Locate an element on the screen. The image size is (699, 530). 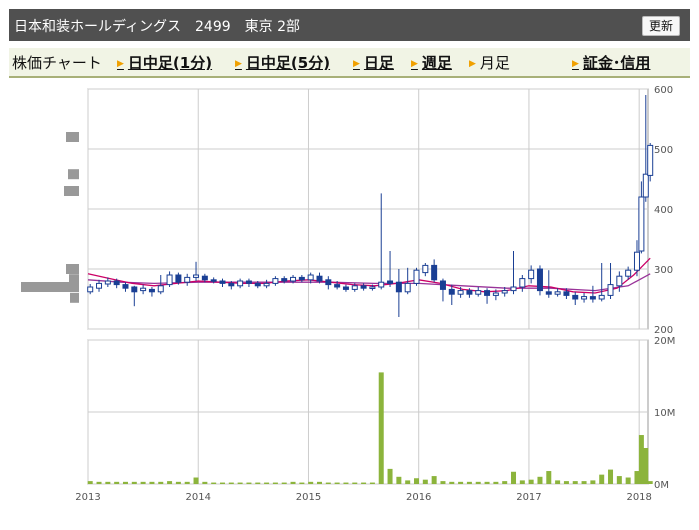
volume-tick-label: 20M is located at coordinates (664, 341).